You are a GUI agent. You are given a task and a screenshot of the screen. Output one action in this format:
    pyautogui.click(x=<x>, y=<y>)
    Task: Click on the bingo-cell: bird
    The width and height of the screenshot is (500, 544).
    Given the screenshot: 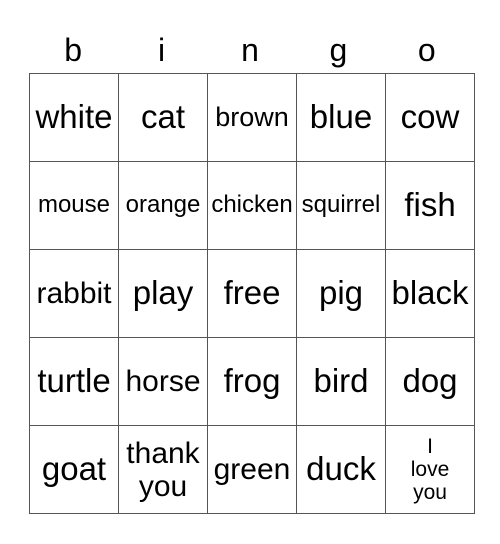 What is the action you would take?
    pyautogui.click(x=341, y=381)
    